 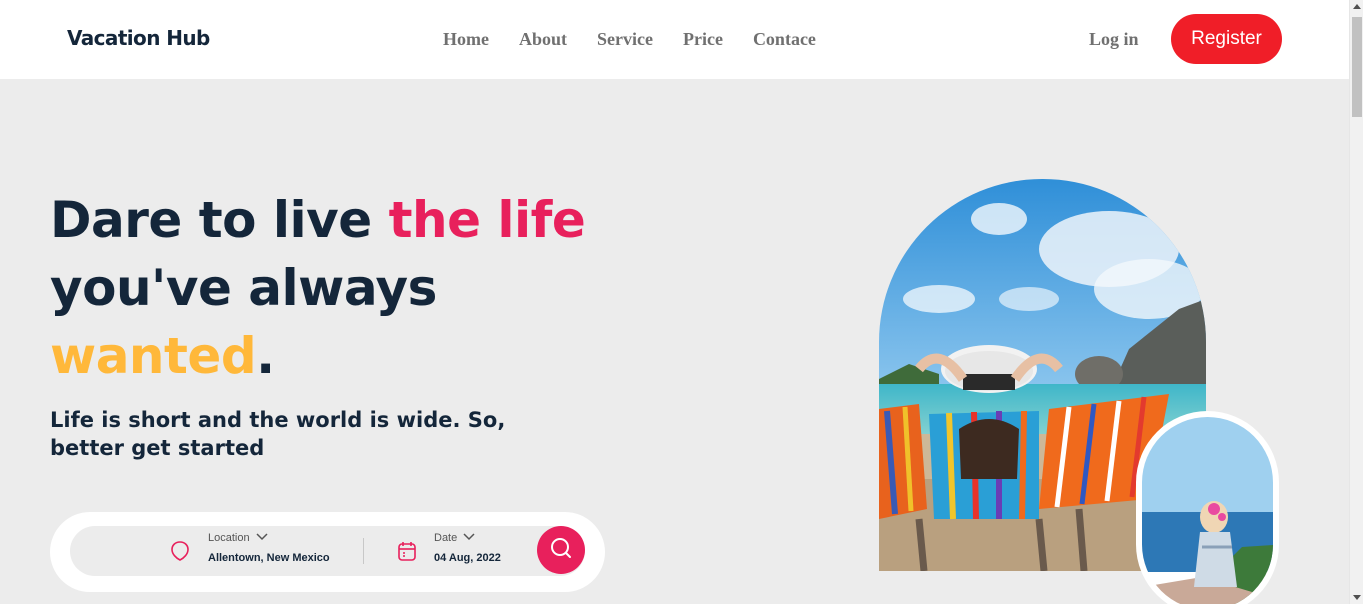 I want to click on date-field: Date 04 Aug, 2022, so click(x=467, y=548).